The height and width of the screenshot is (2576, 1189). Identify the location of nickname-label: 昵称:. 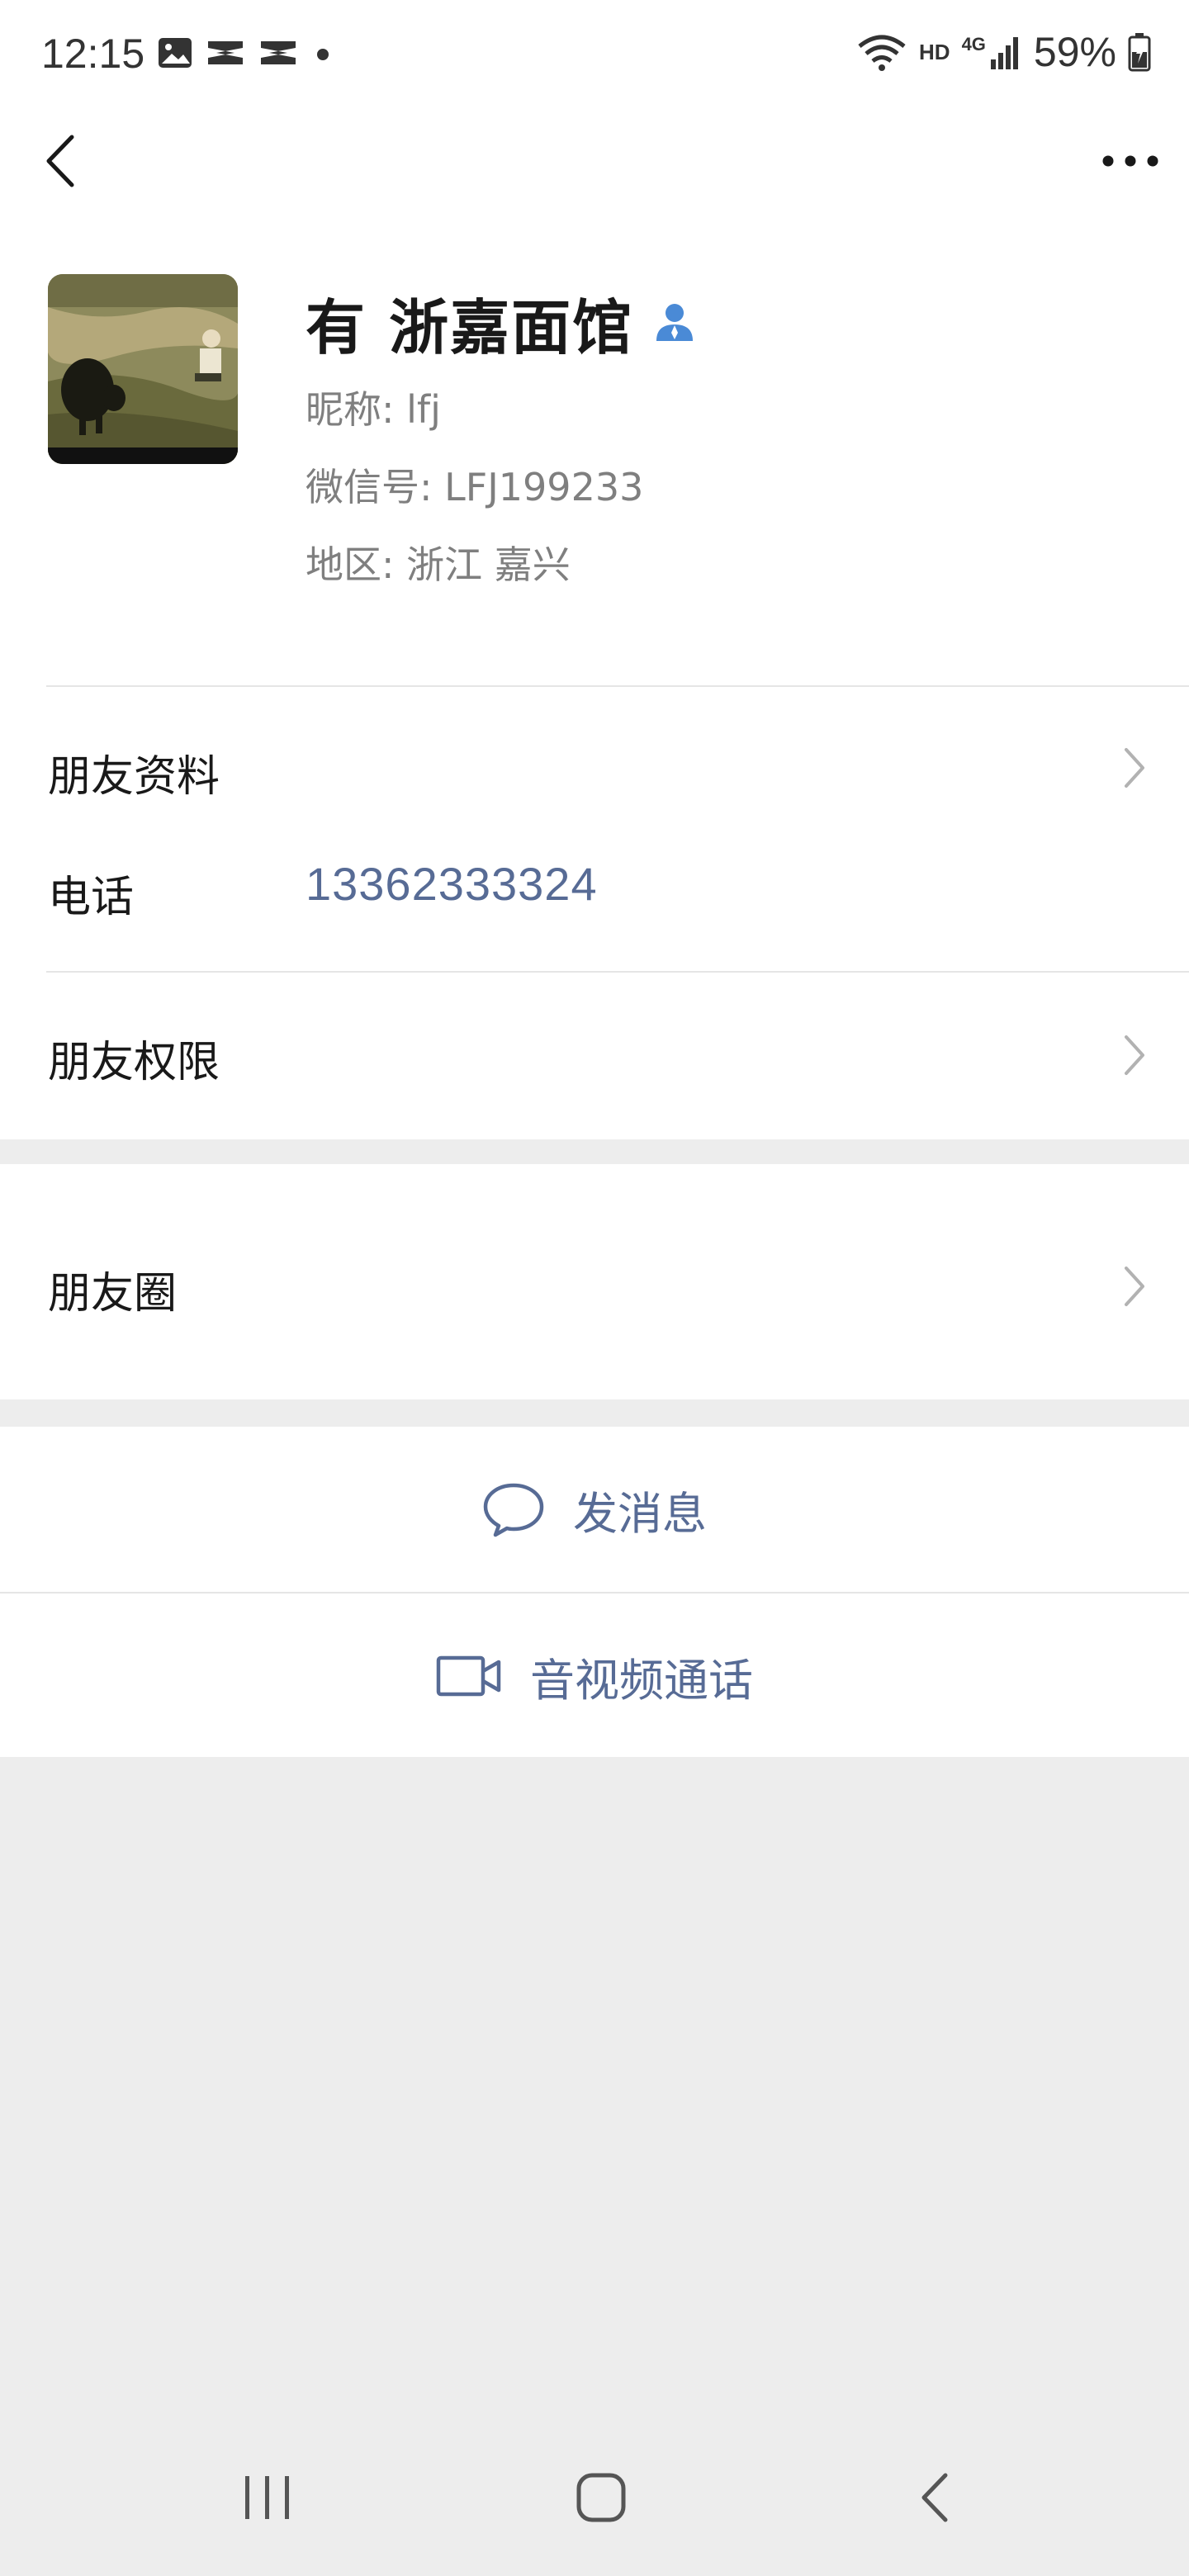
(356, 409).